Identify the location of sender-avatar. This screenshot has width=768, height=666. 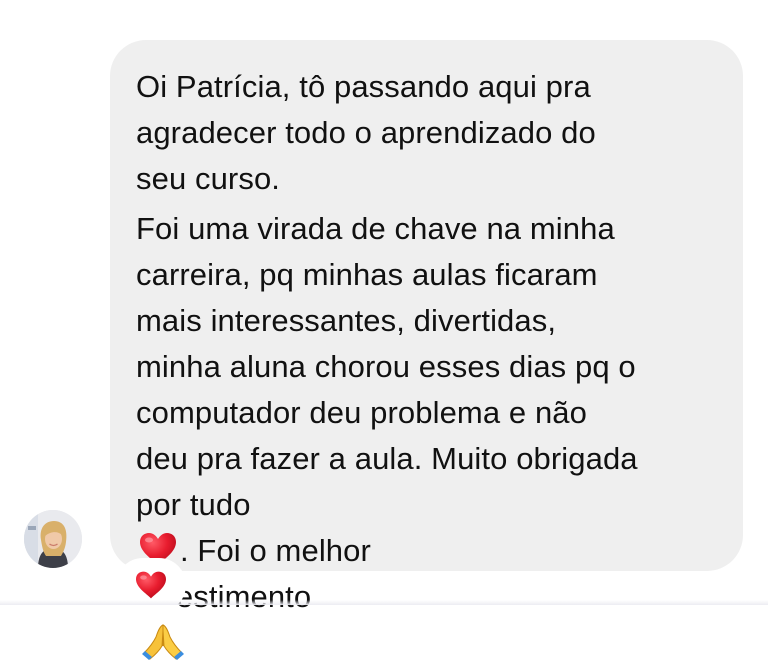
(53, 539).